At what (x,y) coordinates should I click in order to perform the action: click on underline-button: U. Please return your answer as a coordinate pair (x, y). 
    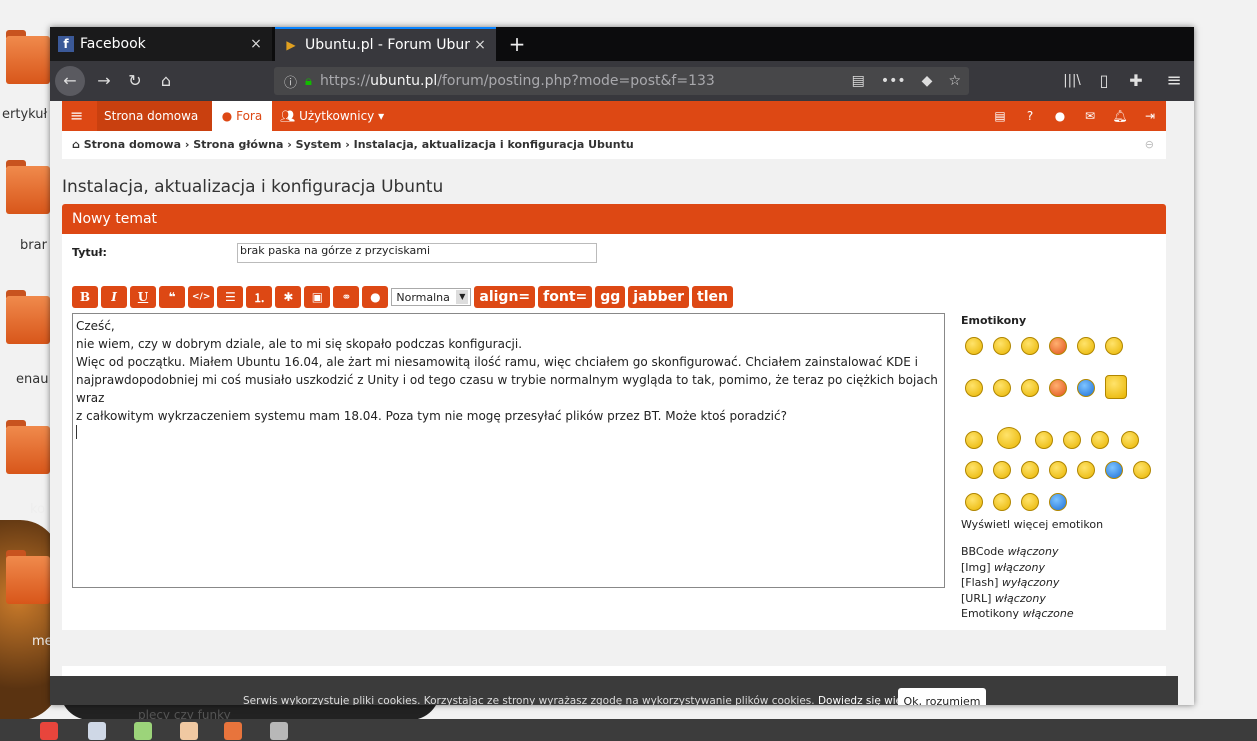
    Looking at the image, I should click on (143, 297).